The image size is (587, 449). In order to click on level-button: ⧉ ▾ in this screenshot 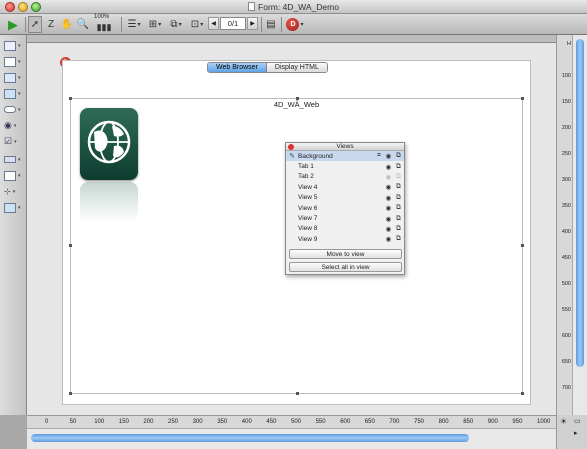, I will do `click(176, 24)`.